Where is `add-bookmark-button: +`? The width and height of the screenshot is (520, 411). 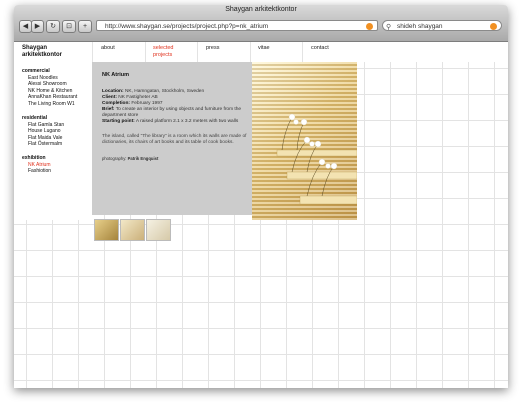 add-bookmark-button: + is located at coordinates (85, 26).